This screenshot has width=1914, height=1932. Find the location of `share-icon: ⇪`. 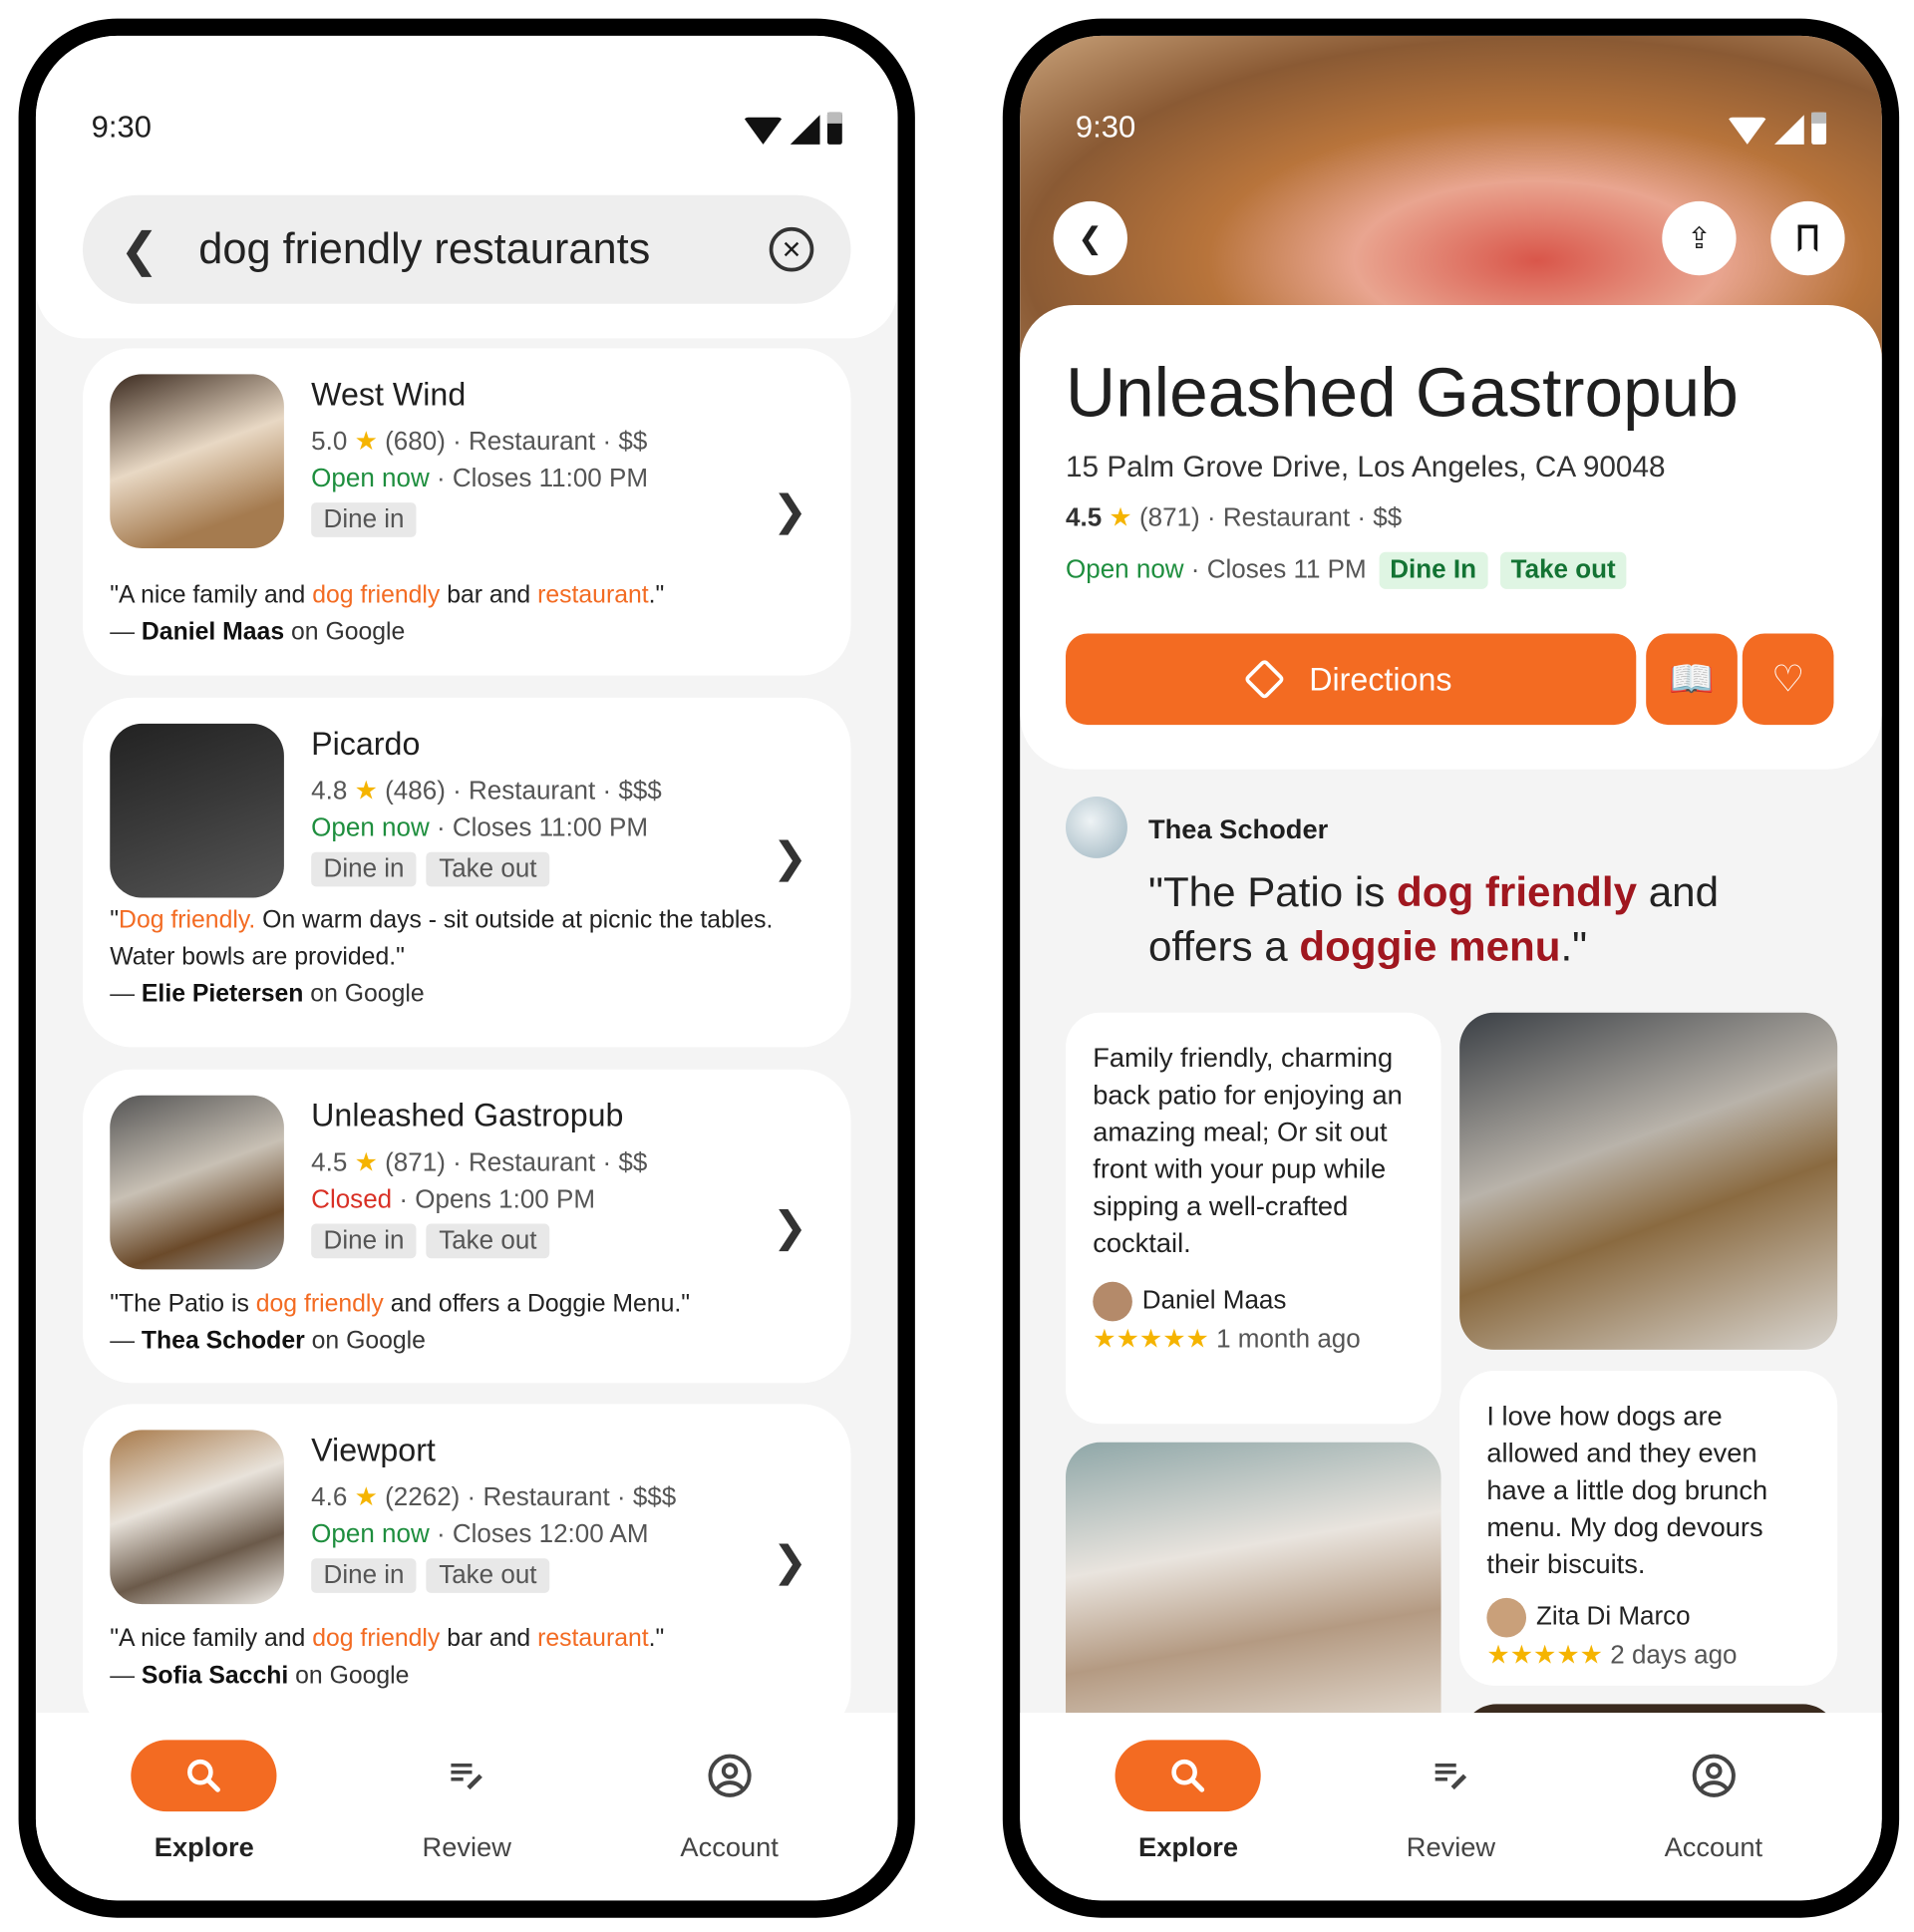

share-icon: ⇪ is located at coordinates (1699, 238).